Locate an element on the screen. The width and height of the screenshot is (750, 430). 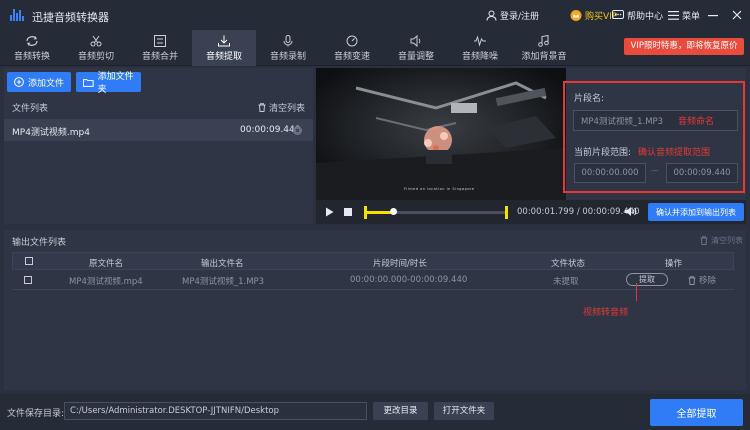
range-end-handle is located at coordinates (506, 212).